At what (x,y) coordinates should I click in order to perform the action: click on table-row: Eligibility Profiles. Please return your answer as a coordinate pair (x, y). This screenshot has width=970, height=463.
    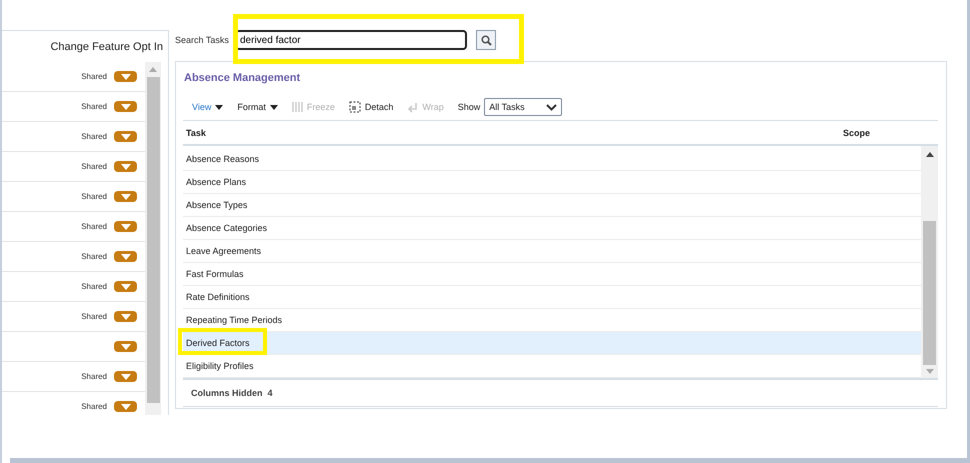
    Looking at the image, I should click on (552, 366).